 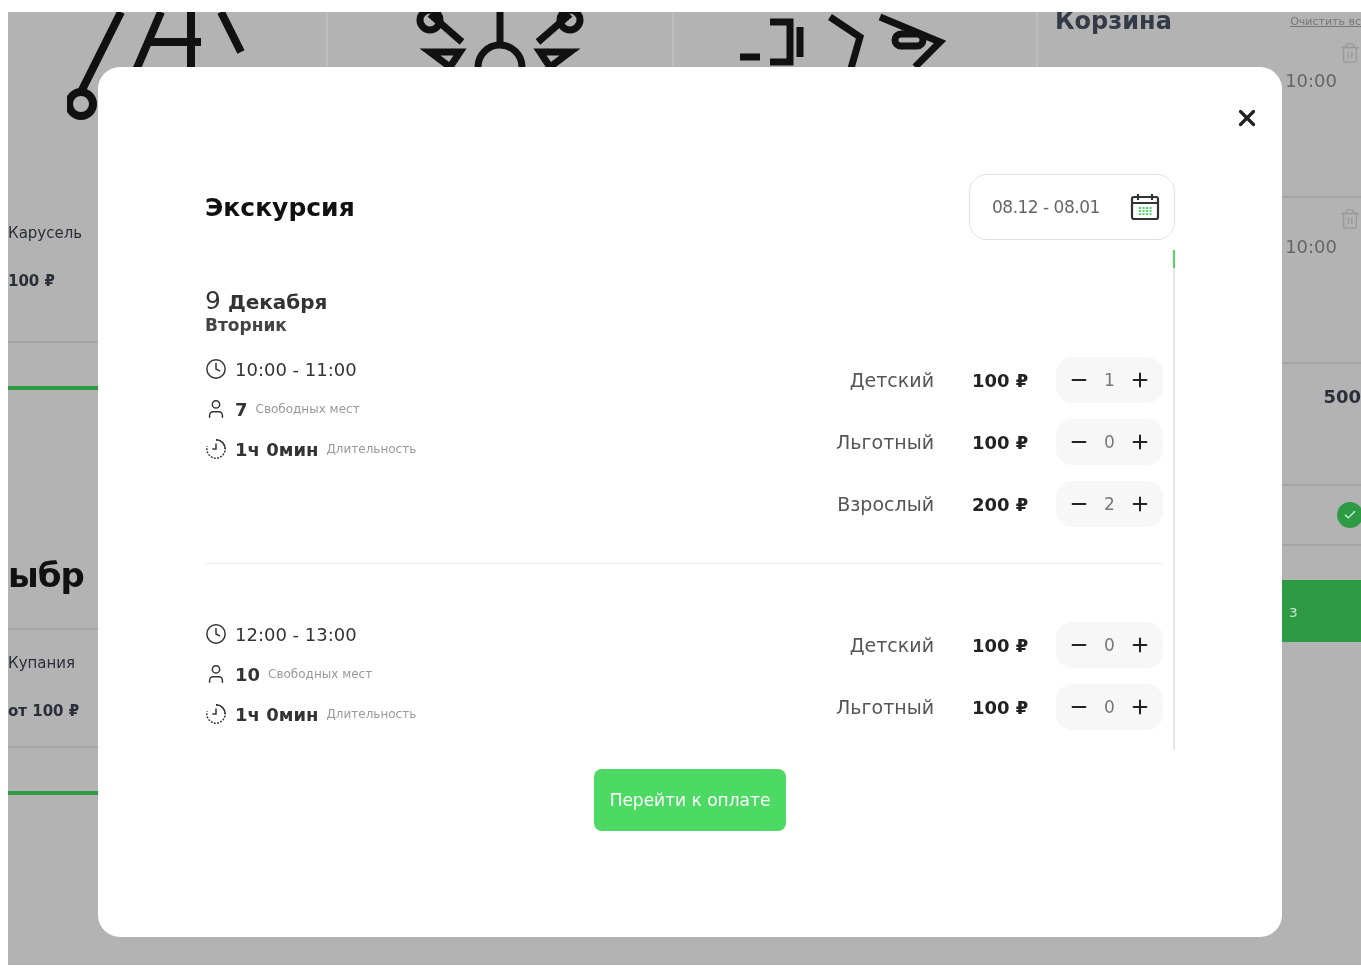 What do you see at coordinates (1325, 21) in the screenshot?
I see `clear-cart-link: Очистить вс` at bounding box center [1325, 21].